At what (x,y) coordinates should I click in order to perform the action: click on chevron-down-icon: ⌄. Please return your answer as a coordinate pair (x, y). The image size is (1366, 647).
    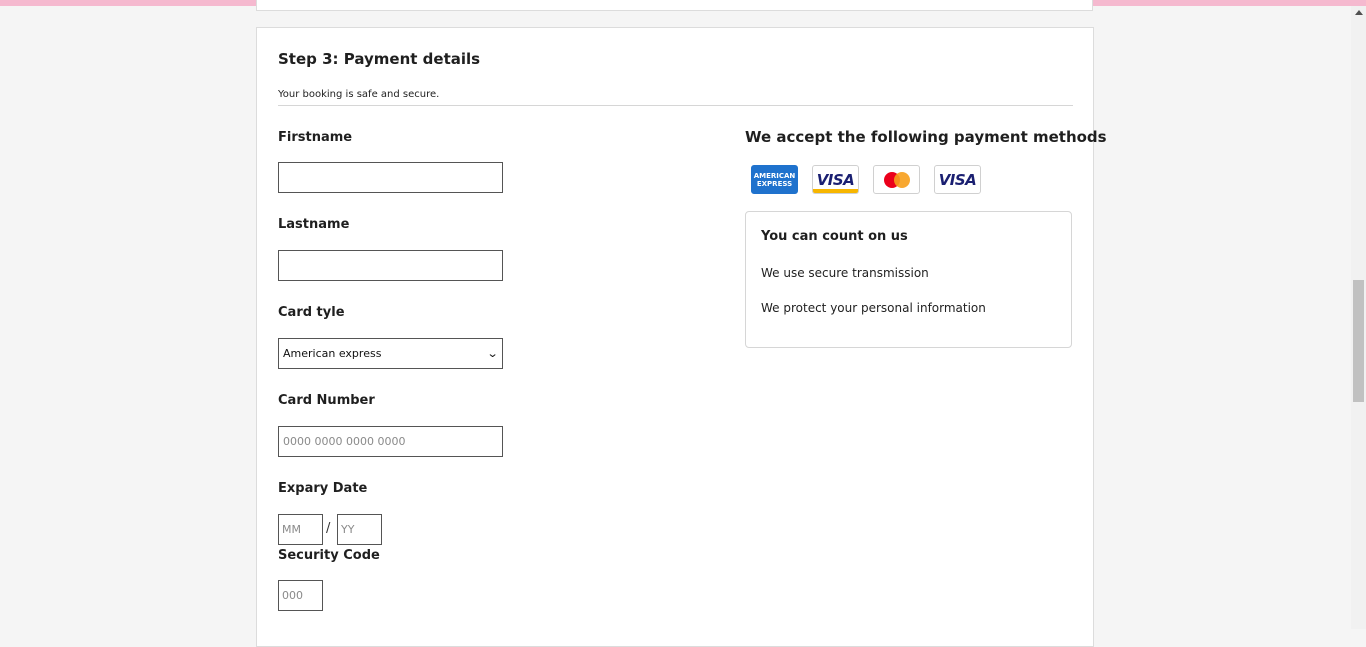
    Looking at the image, I should click on (492, 353).